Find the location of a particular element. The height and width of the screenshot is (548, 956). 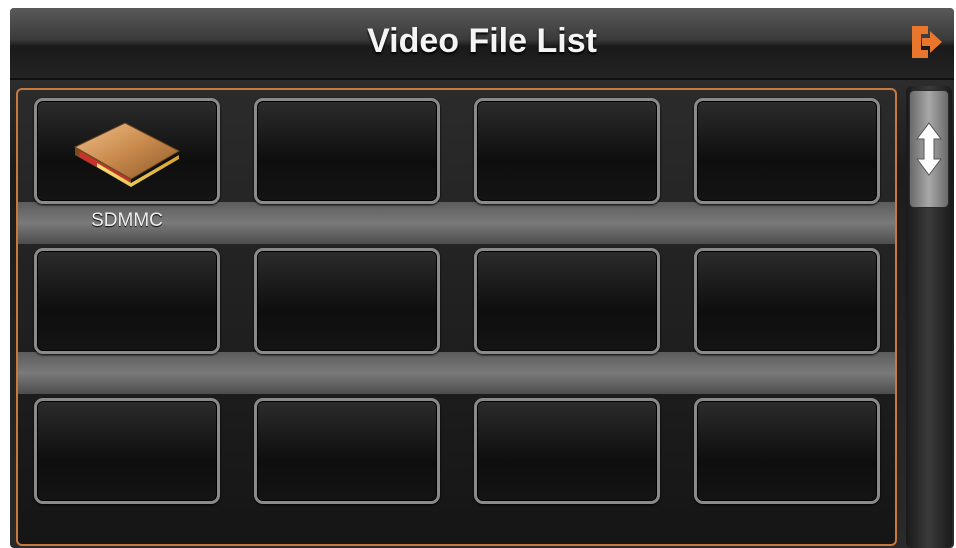

title-bar: Video File List is located at coordinates (482, 44).